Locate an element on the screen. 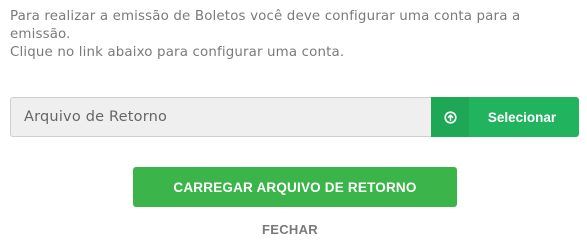 This screenshot has height=251, width=587. file-field-placeholder: Arquivo de Retorno is located at coordinates (96, 117).